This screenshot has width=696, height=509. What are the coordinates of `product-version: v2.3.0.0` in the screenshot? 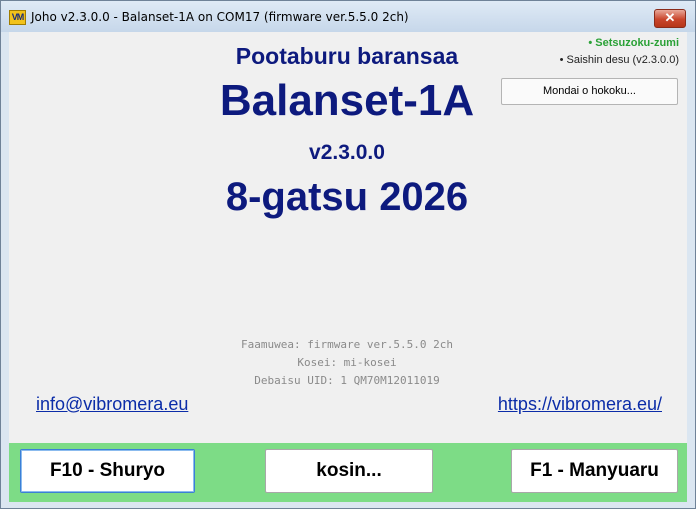 It's located at (347, 152).